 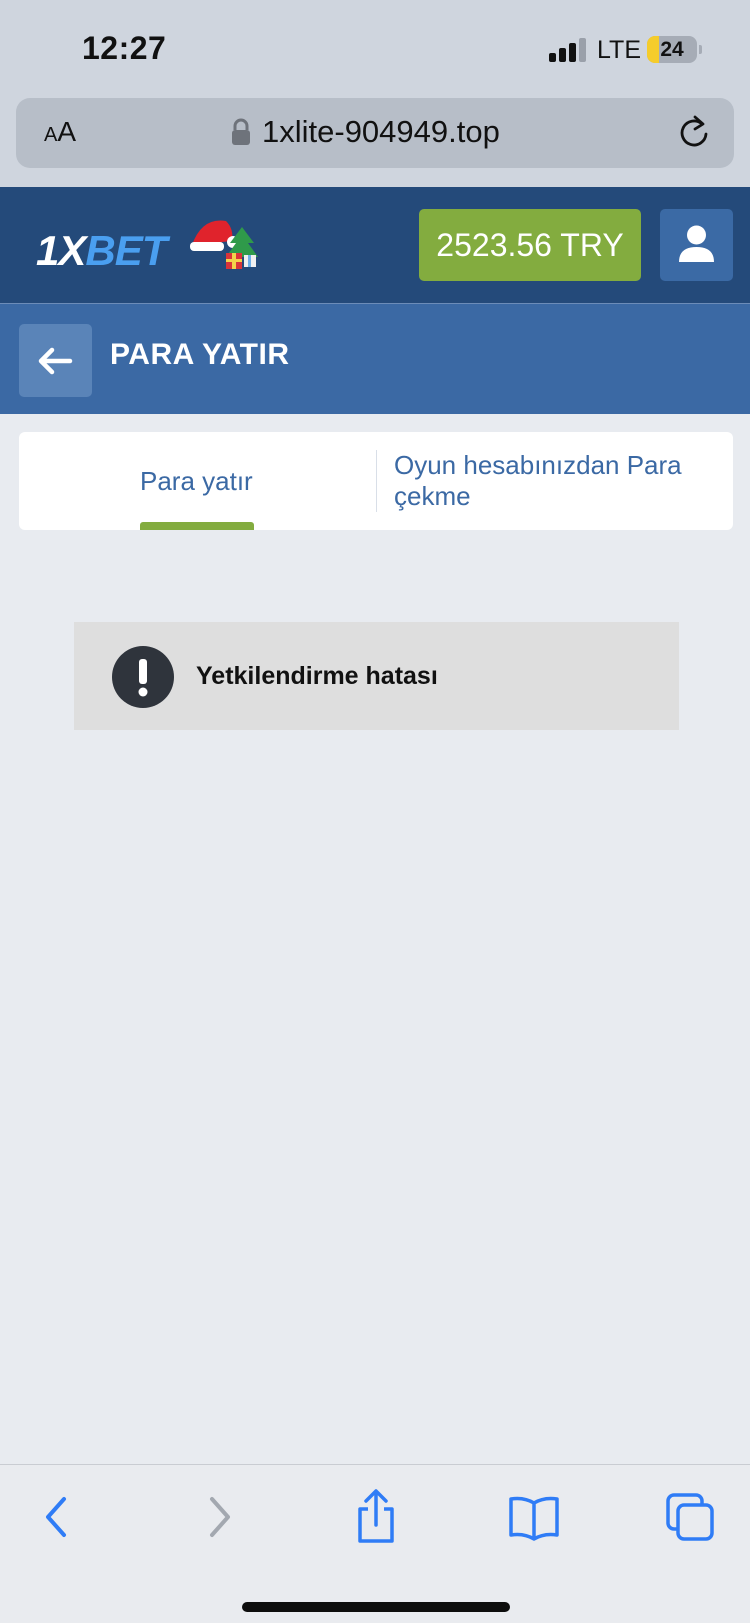 I want to click on browser-bottom-toolbar, so click(x=375, y=1543).